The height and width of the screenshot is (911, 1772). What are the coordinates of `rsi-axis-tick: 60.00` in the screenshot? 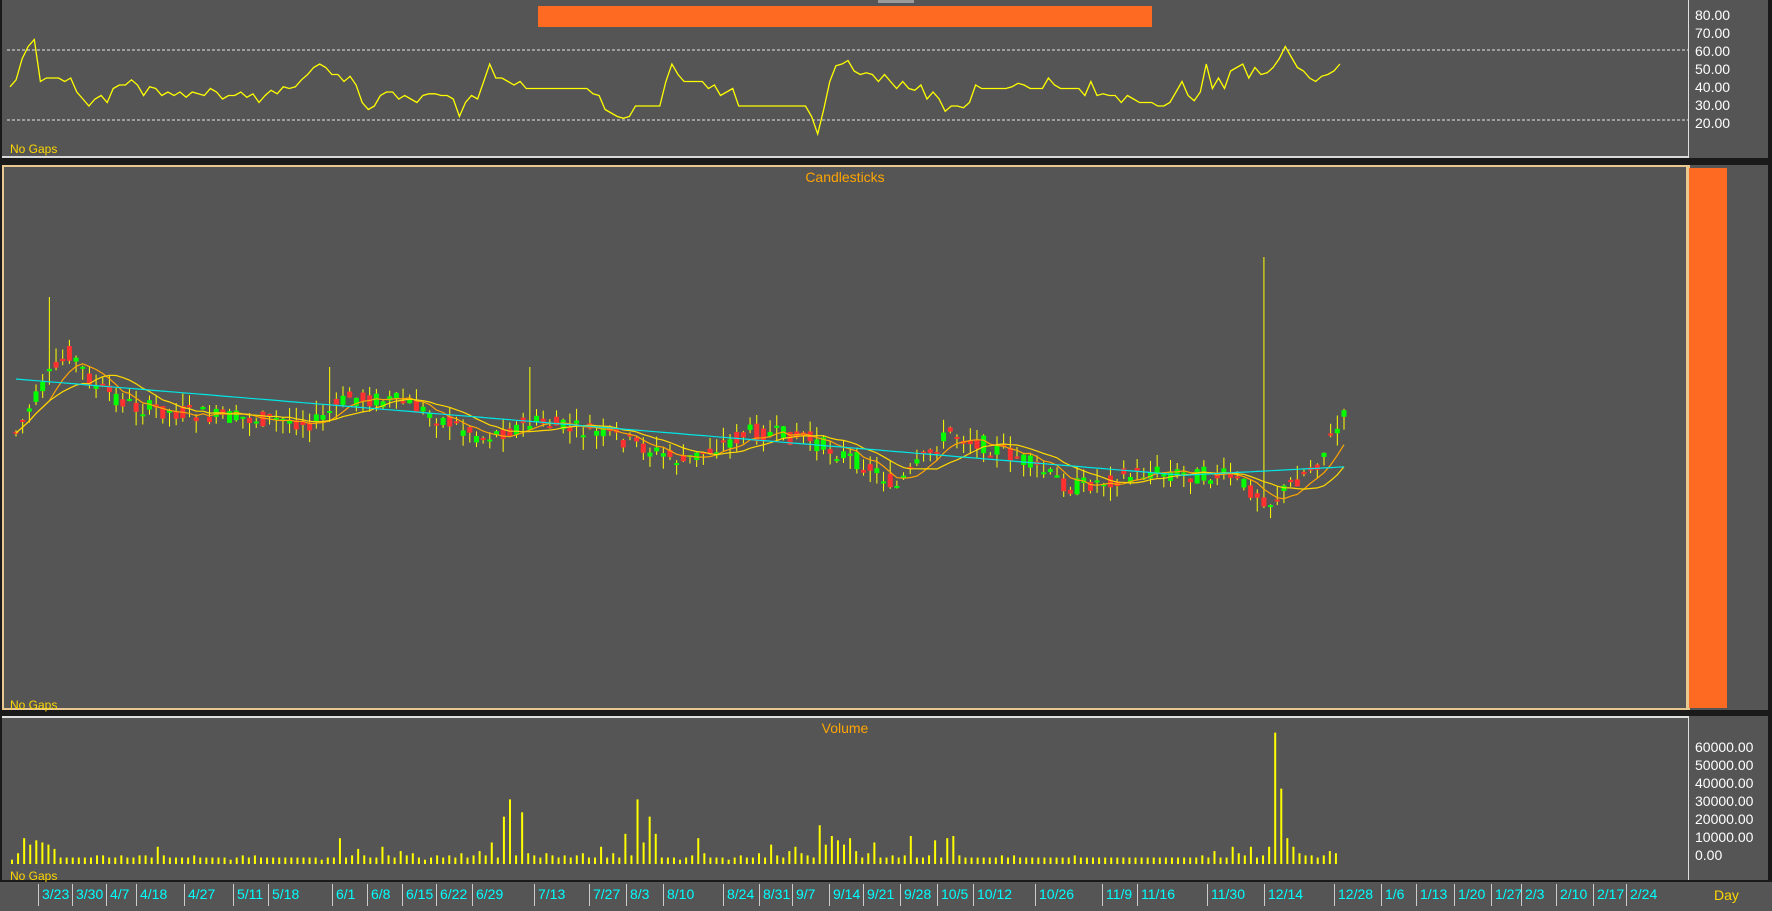 It's located at (1713, 51).